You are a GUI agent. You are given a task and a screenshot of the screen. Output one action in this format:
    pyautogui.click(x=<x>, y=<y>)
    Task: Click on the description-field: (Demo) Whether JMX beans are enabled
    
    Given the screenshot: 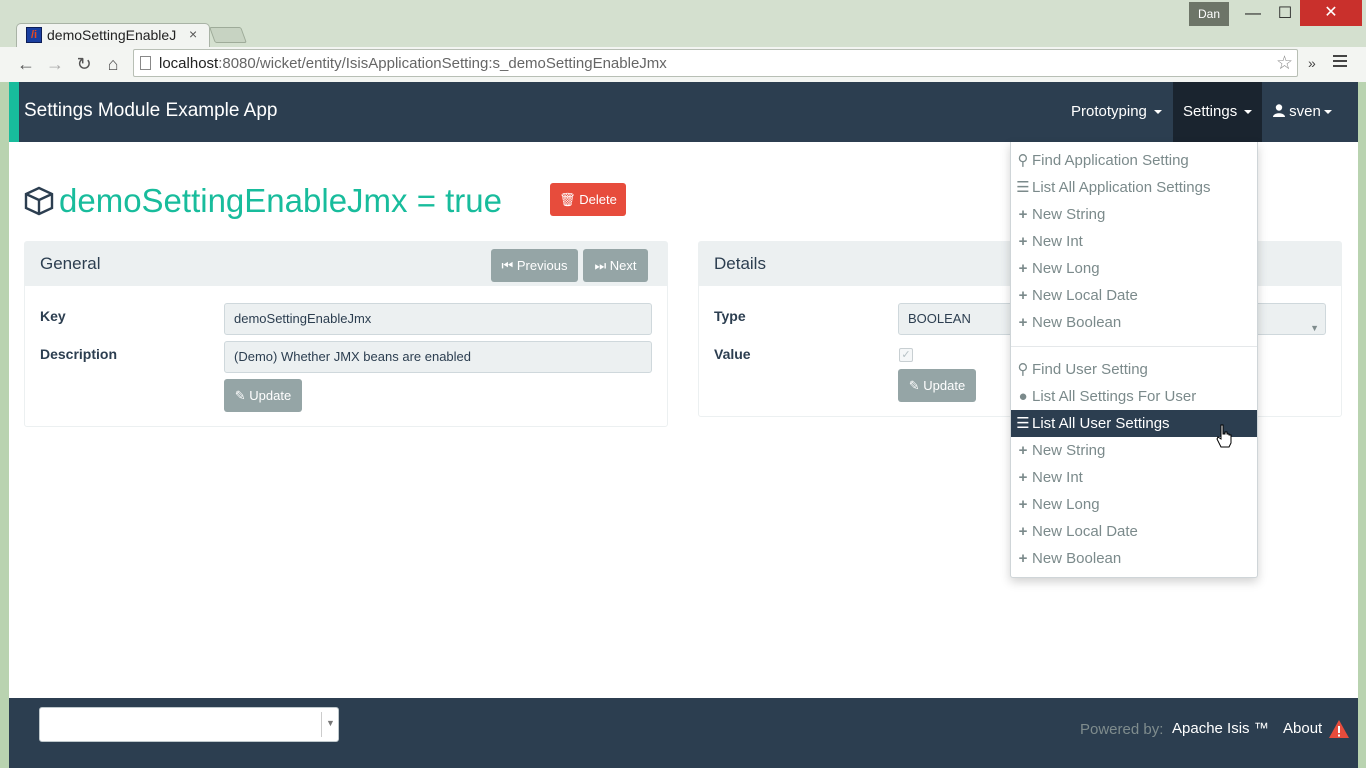 What is the action you would take?
    pyautogui.click(x=438, y=357)
    